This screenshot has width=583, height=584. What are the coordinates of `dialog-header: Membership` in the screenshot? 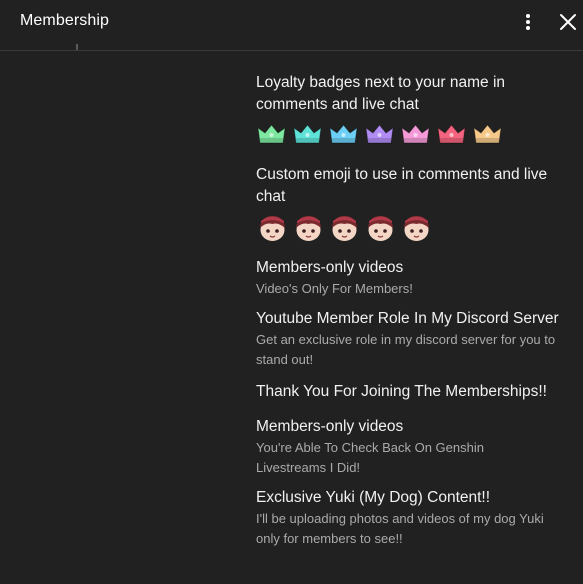 It's located at (291, 25).